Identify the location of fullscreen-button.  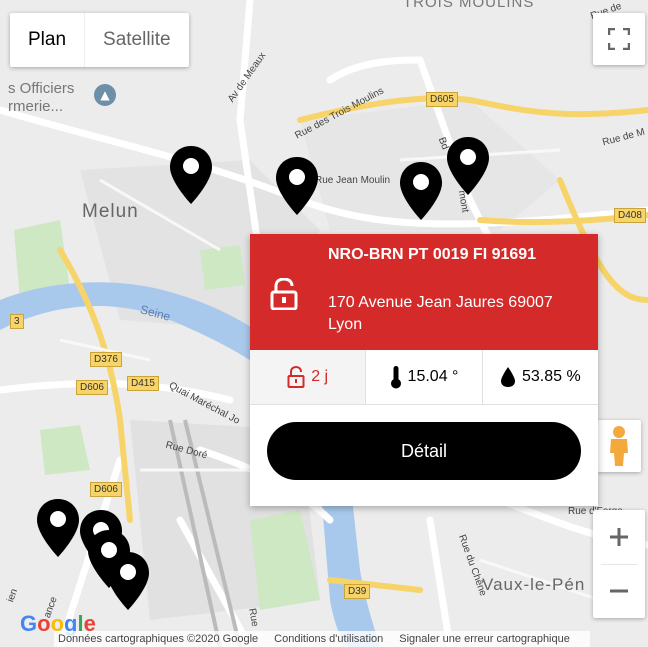
(619, 39).